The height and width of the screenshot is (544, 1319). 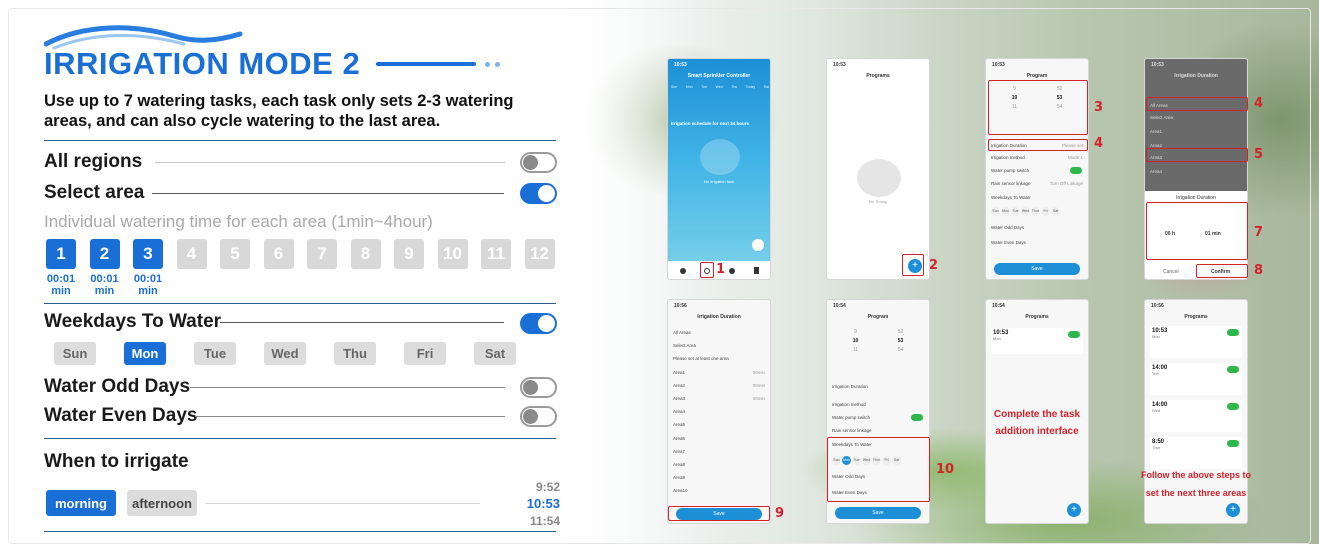 I want to click on area-7-button: 7, so click(x=322, y=254).